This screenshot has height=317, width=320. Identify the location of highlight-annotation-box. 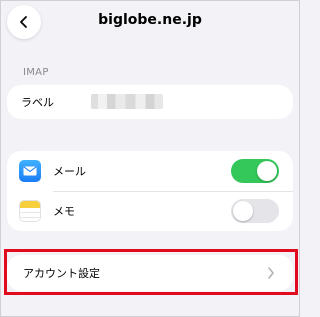
(151, 272).